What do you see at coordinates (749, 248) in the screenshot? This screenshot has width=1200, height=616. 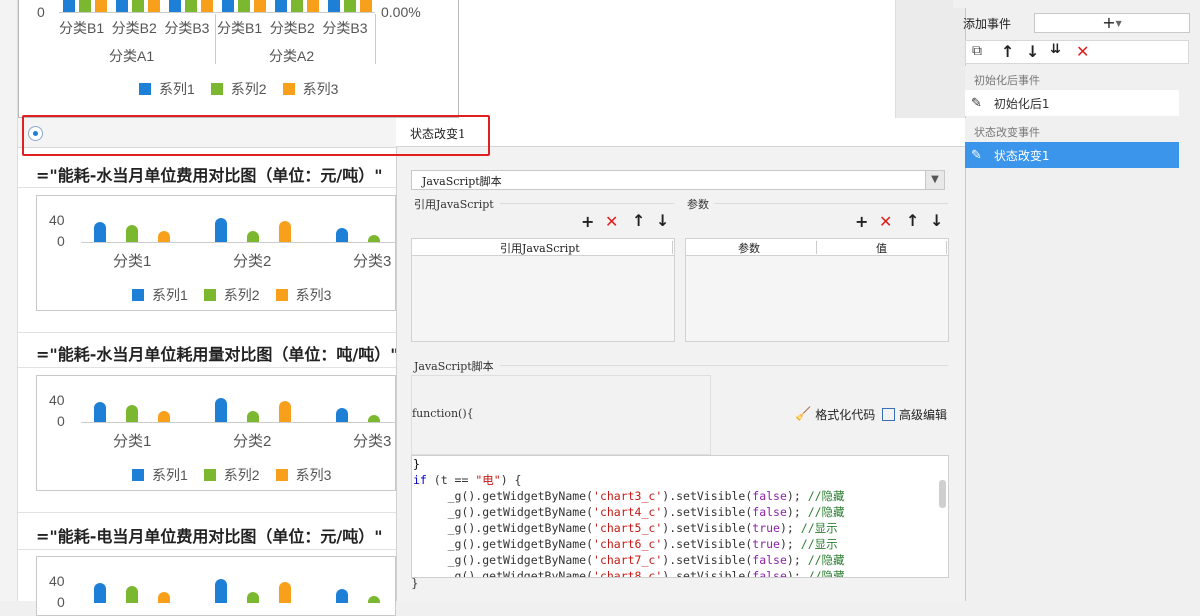 I see `column-header: 参数` at bounding box center [749, 248].